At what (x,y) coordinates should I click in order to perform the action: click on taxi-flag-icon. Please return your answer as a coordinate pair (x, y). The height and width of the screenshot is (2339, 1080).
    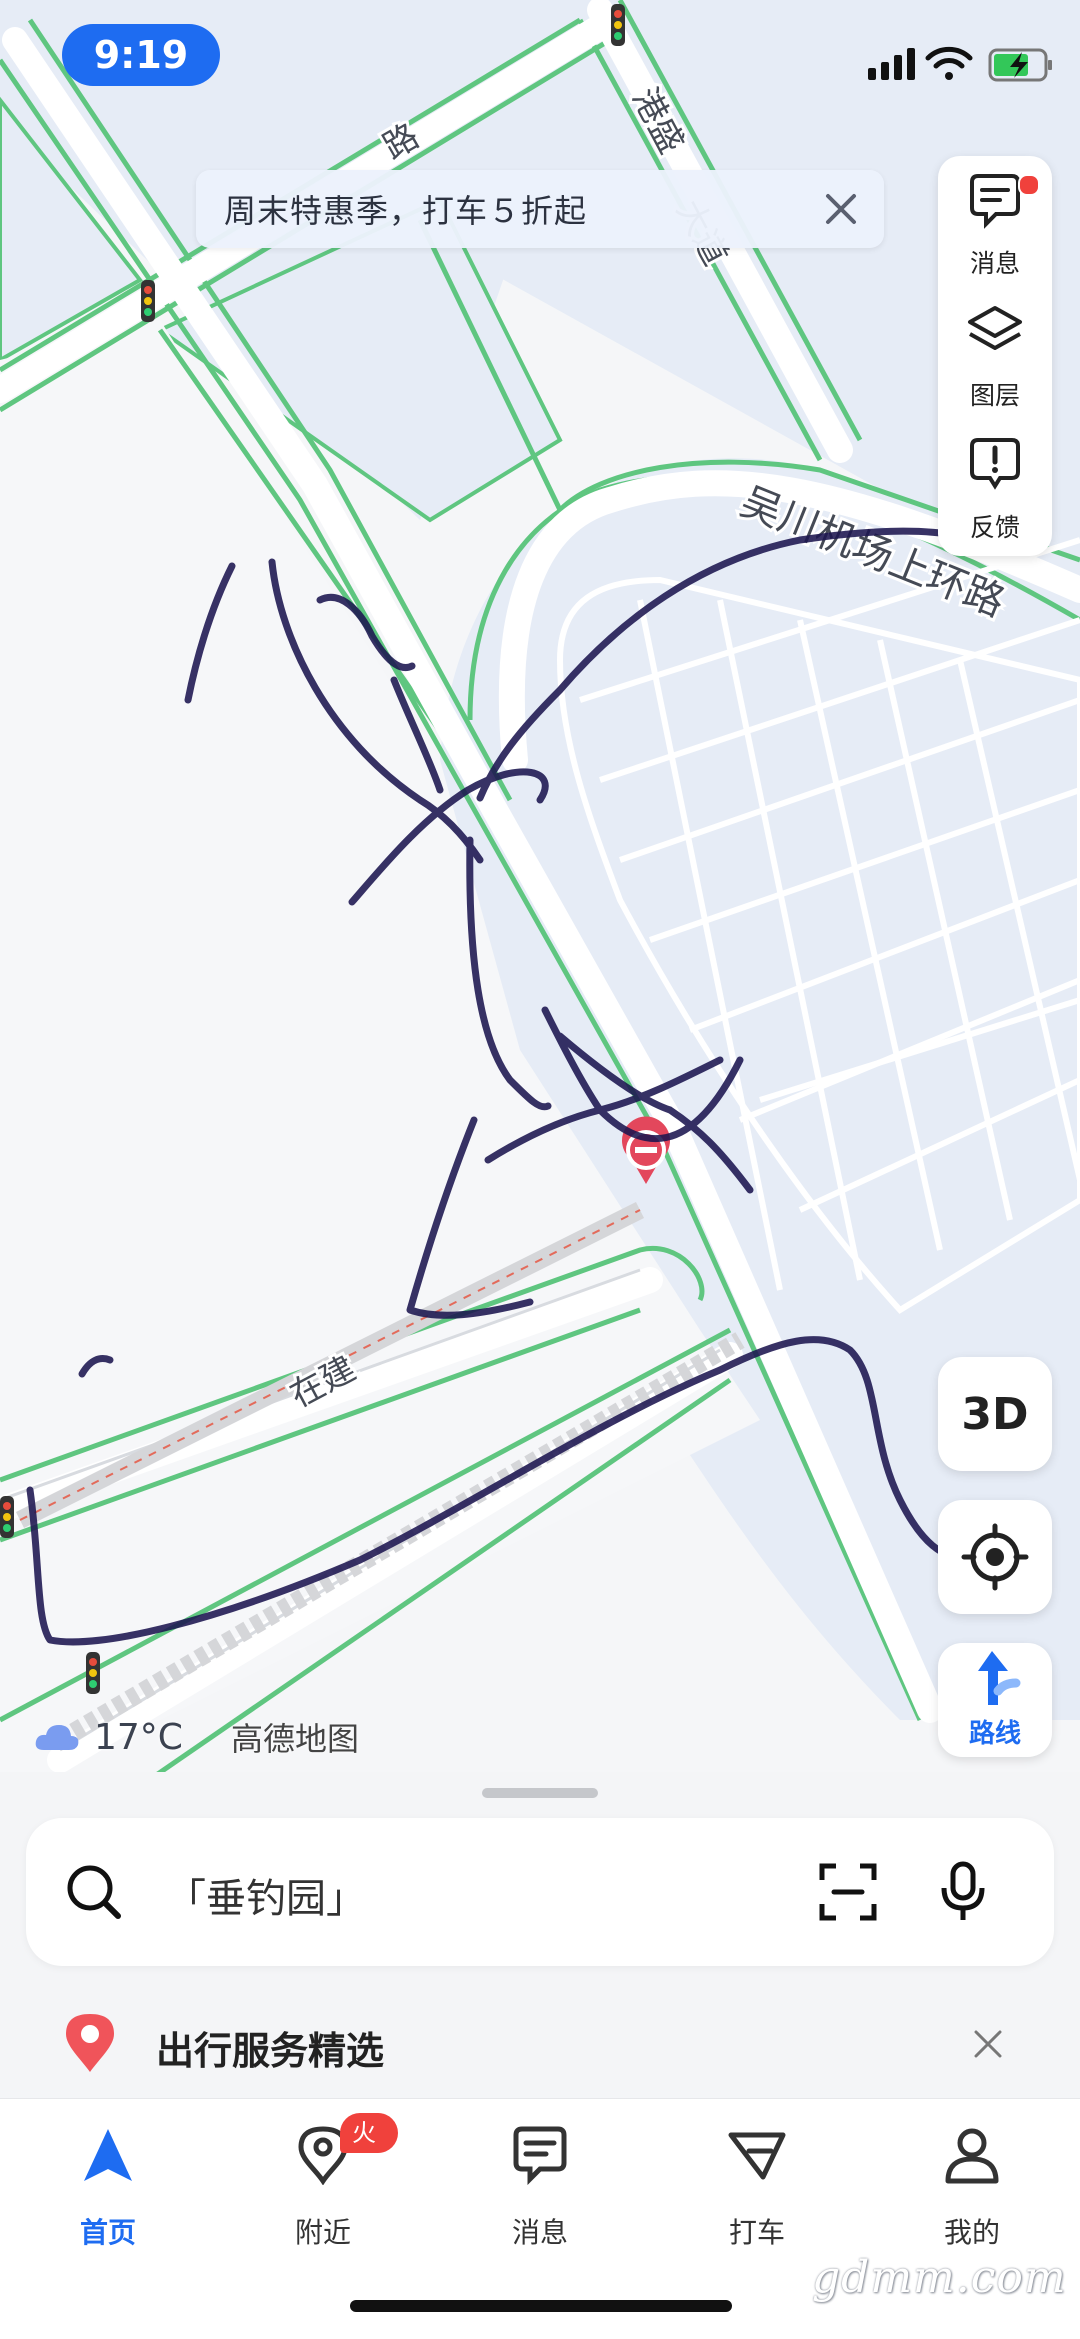
    Looking at the image, I should click on (757, 2156).